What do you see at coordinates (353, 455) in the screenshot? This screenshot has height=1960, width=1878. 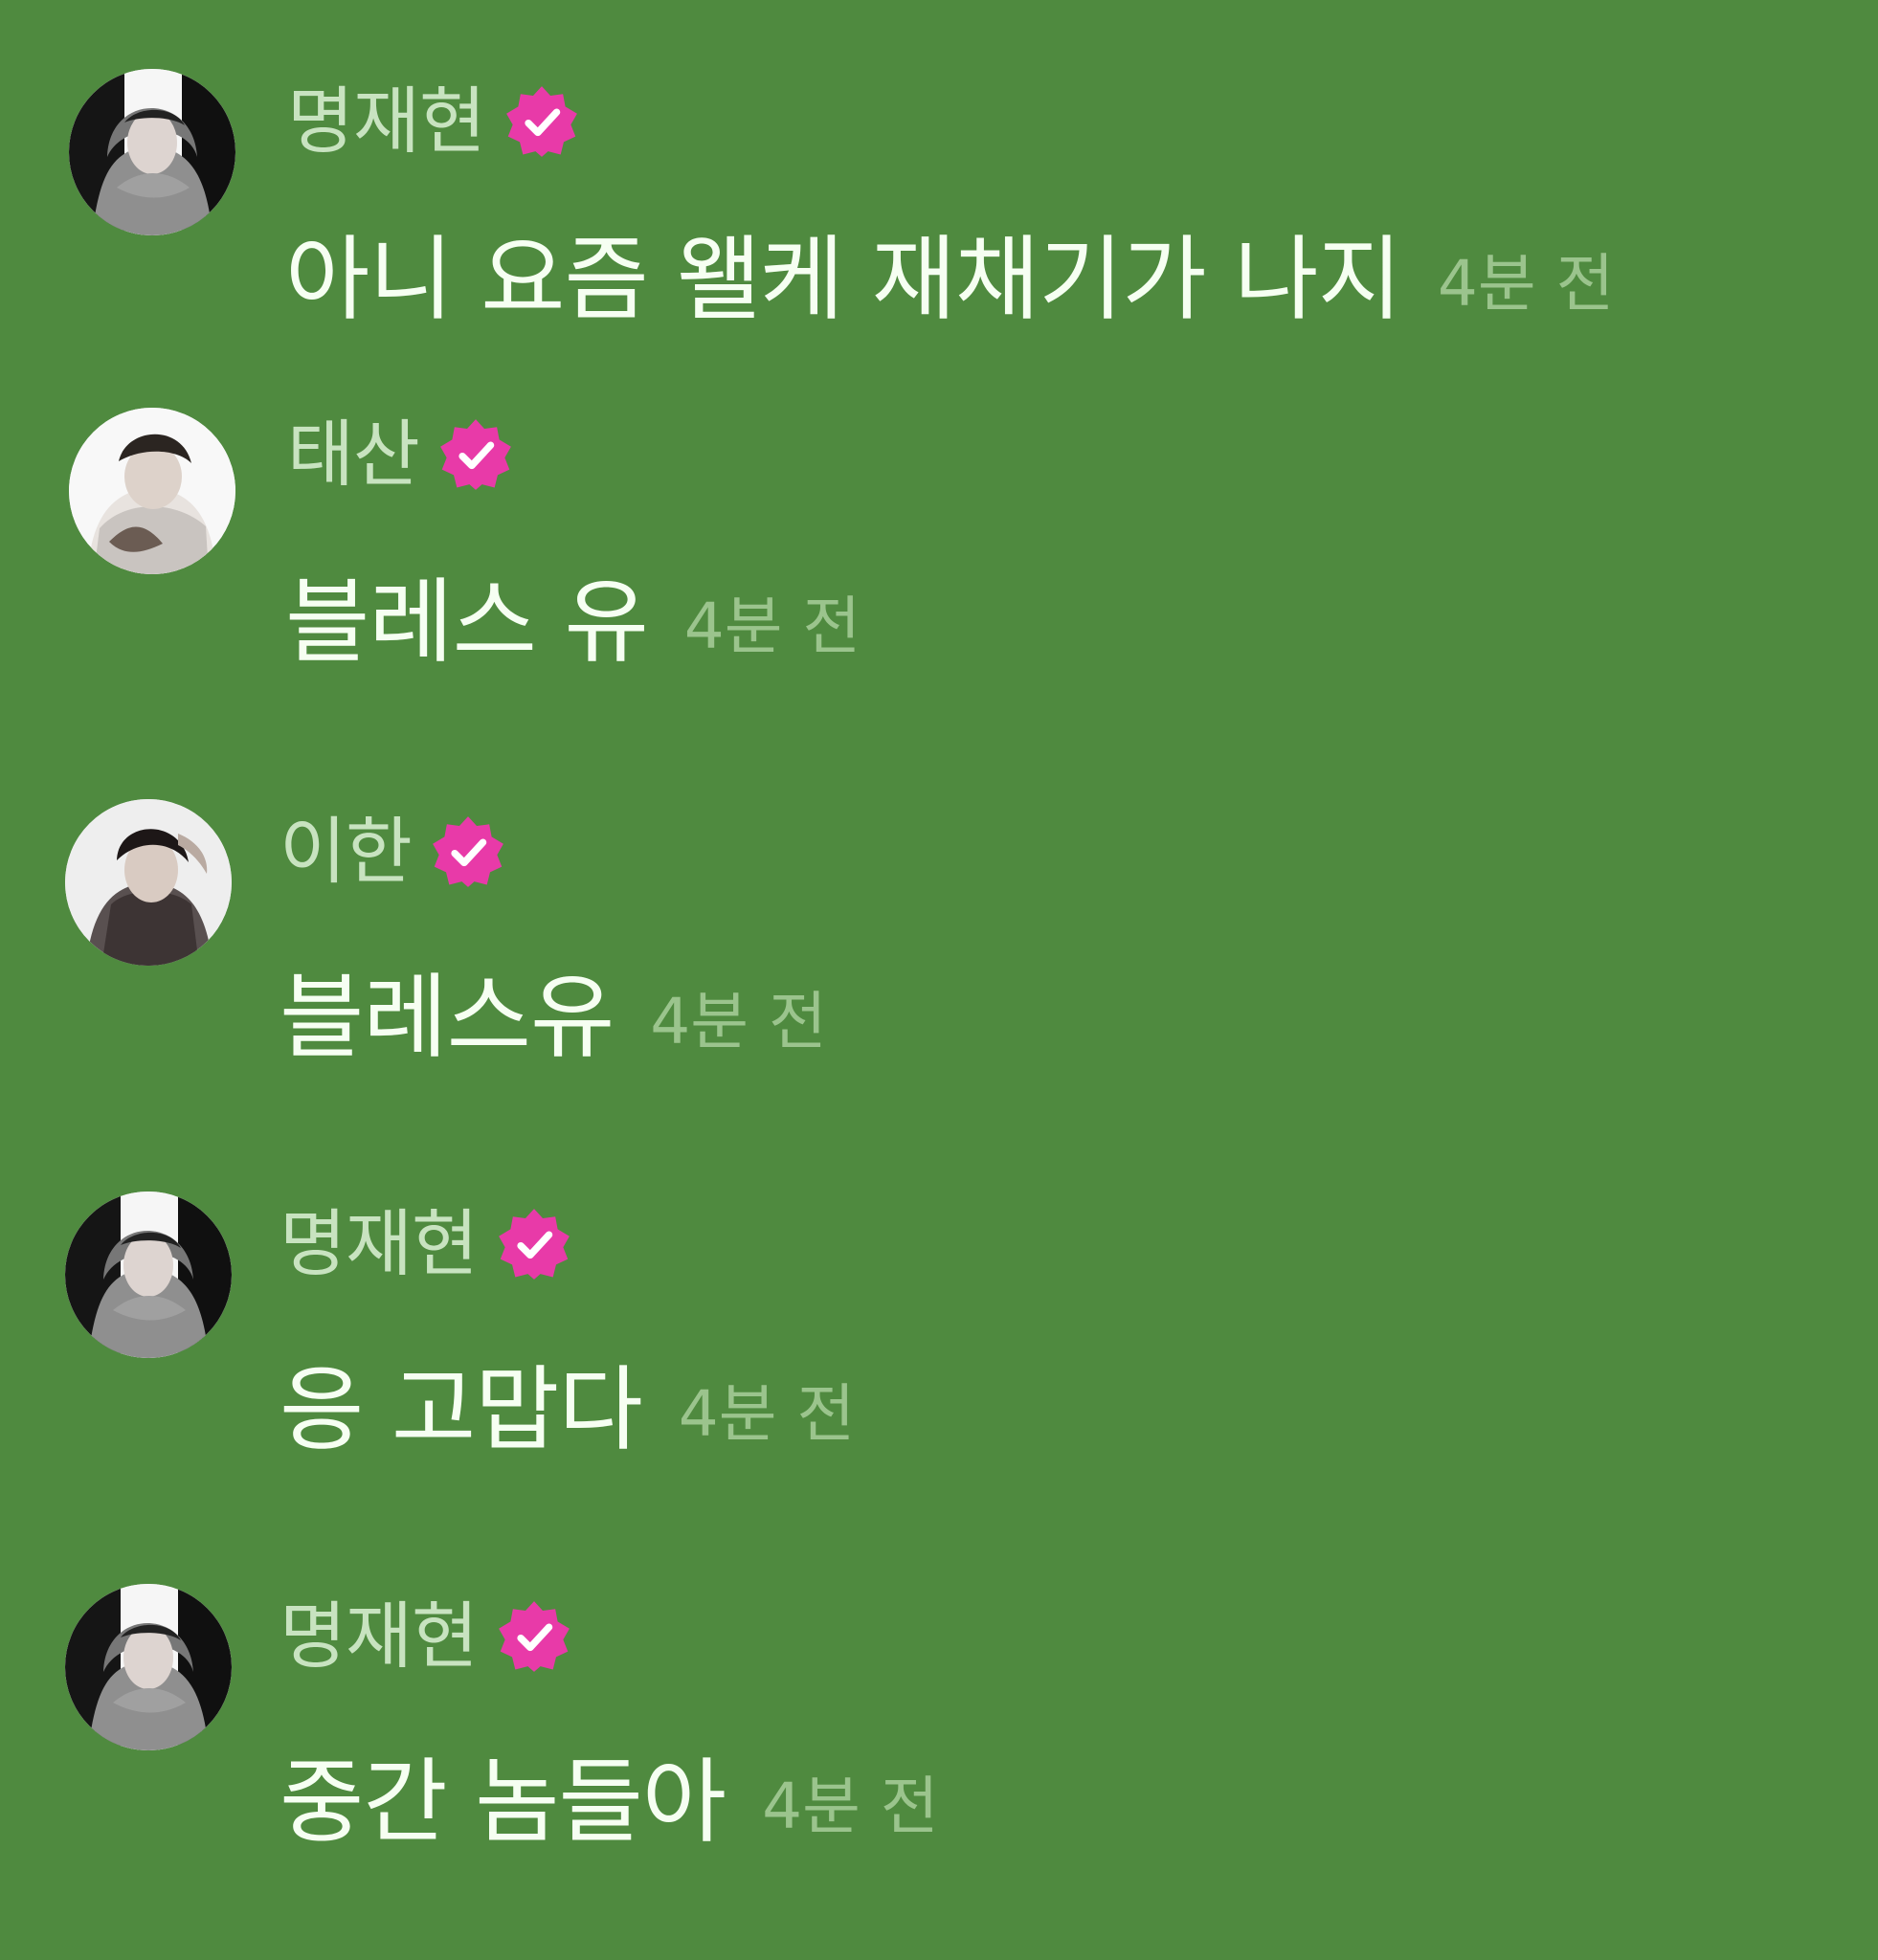 I see `author-name: 태산` at bounding box center [353, 455].